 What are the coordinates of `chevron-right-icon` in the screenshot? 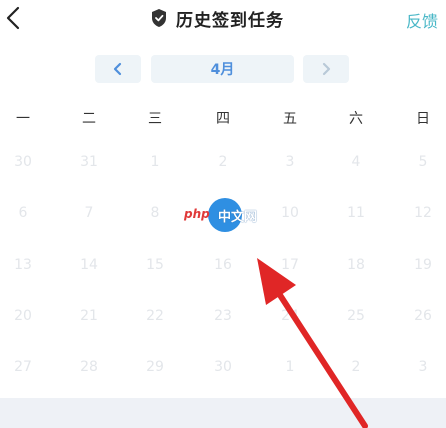 It's located at (326, 69).